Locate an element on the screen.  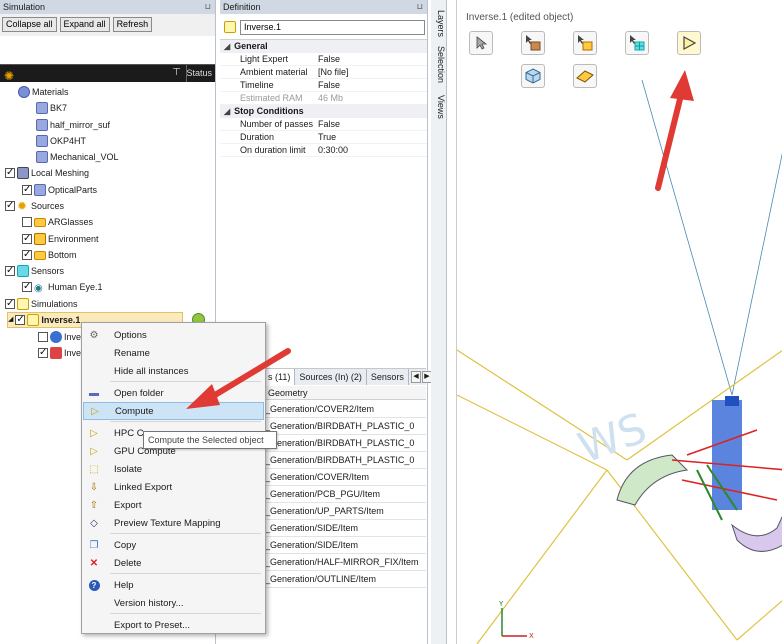
tree-item-sources: ✹ Sources is located at coordinates (34, 206).